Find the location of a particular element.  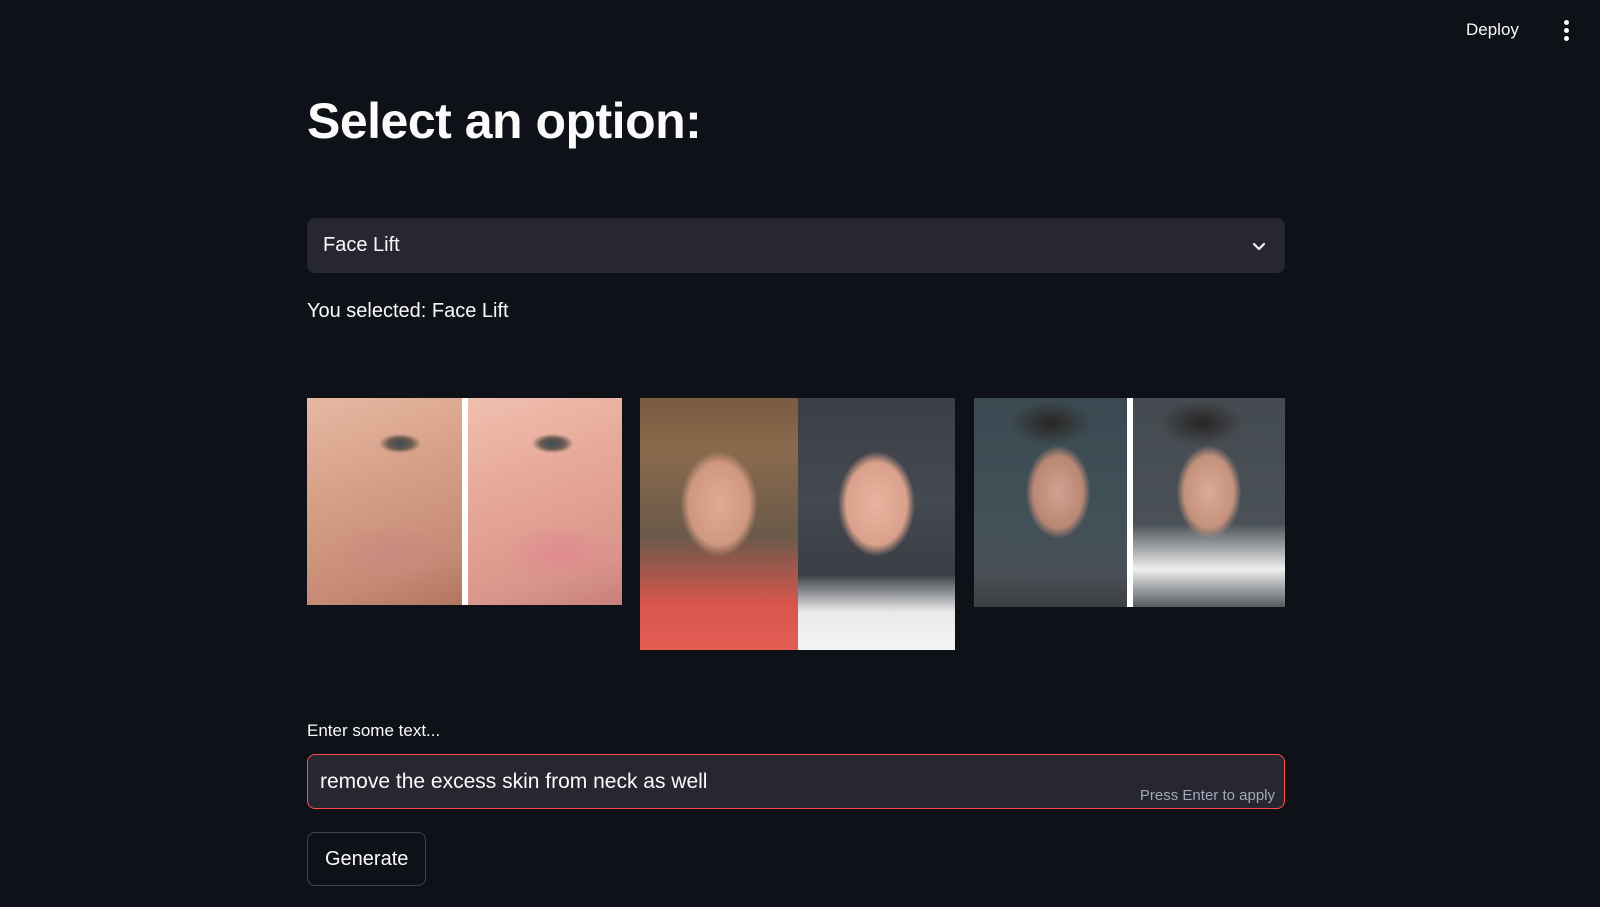

deploy-button: Deploy is located at coordinates (1492, 30).